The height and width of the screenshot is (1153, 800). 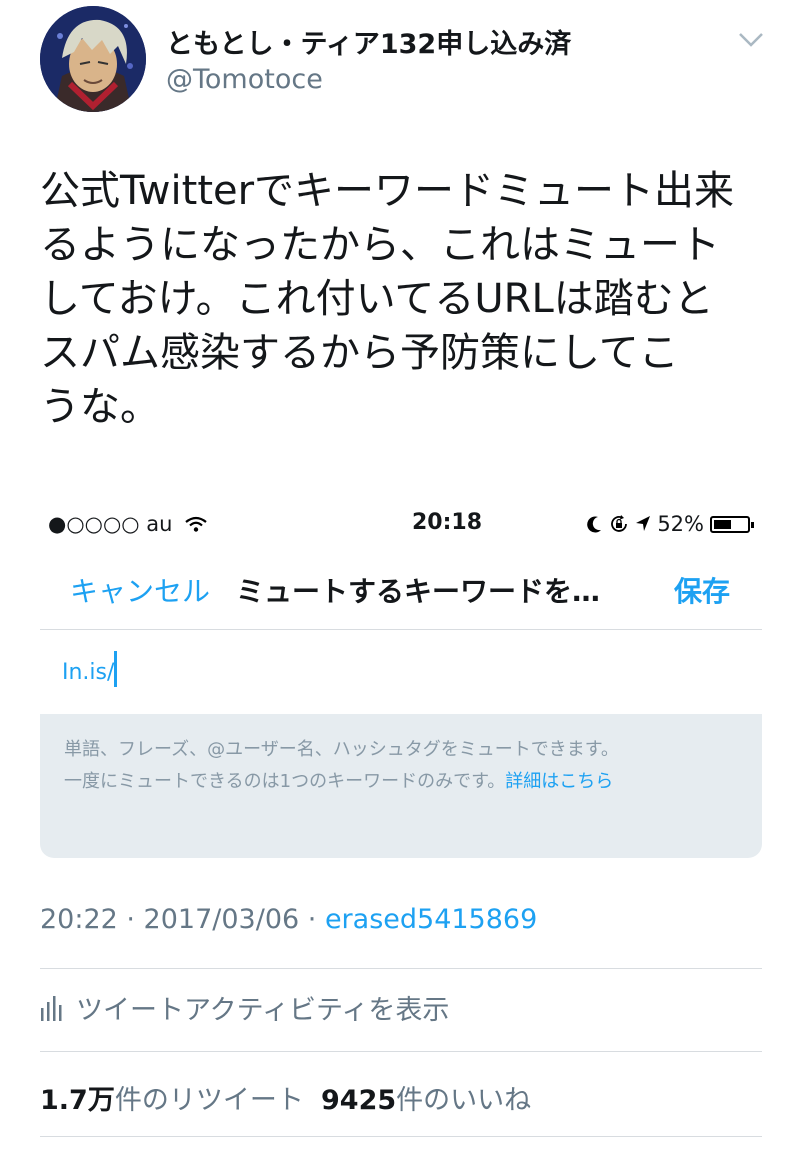 I want to click on retweet-stat: 1.7万件のリツイート, so click(x=172, y=1100).